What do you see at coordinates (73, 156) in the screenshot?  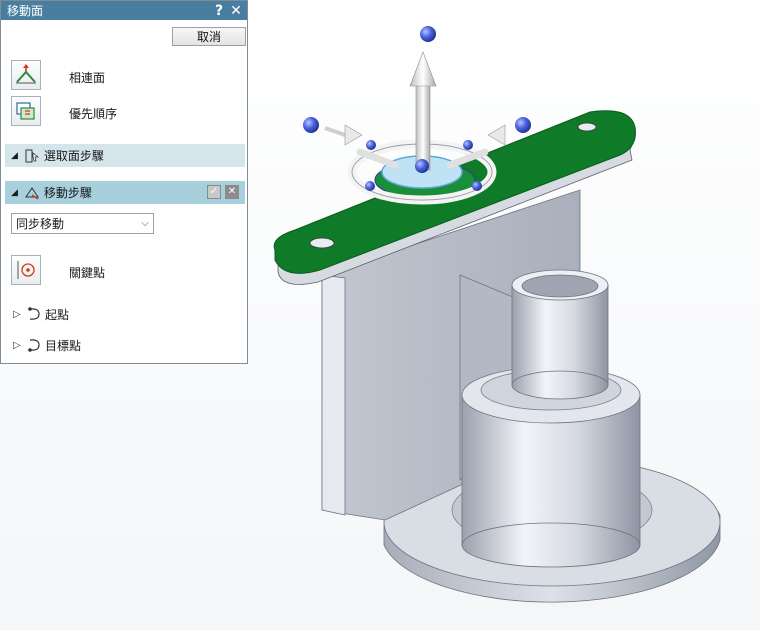 I see `step-select-face-label: 選取面步驟` at bounding box center [73, 156].